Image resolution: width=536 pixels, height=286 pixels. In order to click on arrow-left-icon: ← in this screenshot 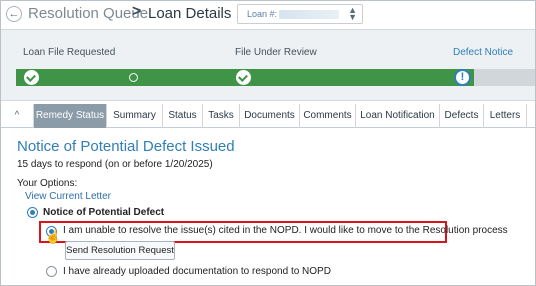, I will do `click(14, 14)`.